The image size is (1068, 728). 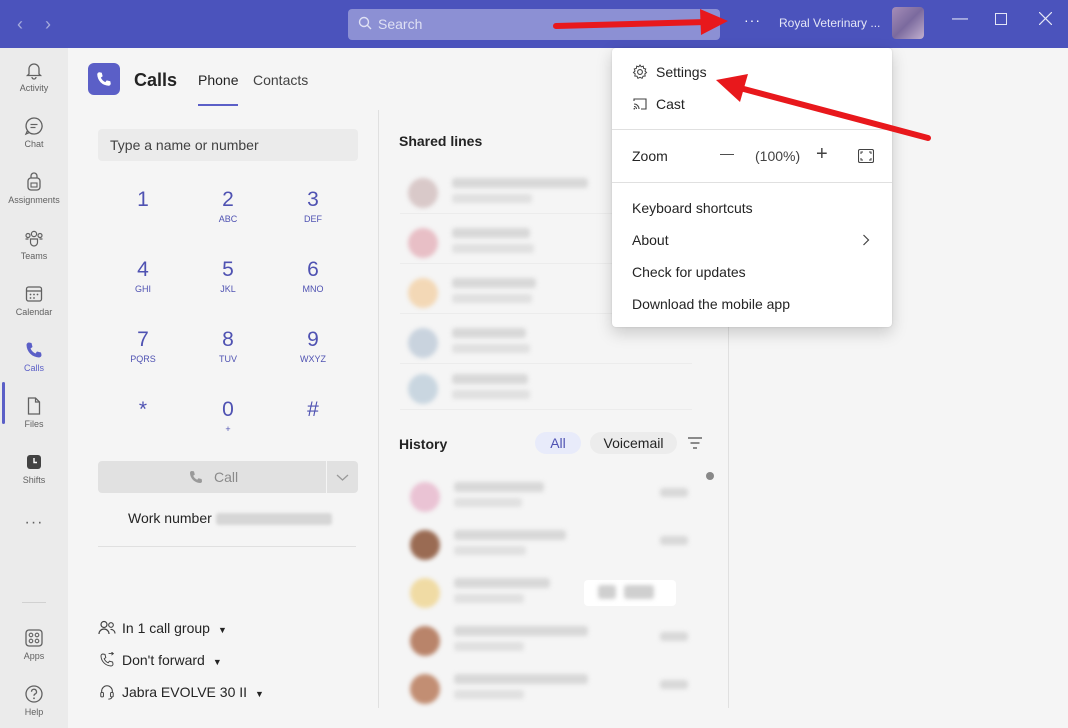 I want to click on rail-item-shifts: Shifts, so click(x=34, y=470).